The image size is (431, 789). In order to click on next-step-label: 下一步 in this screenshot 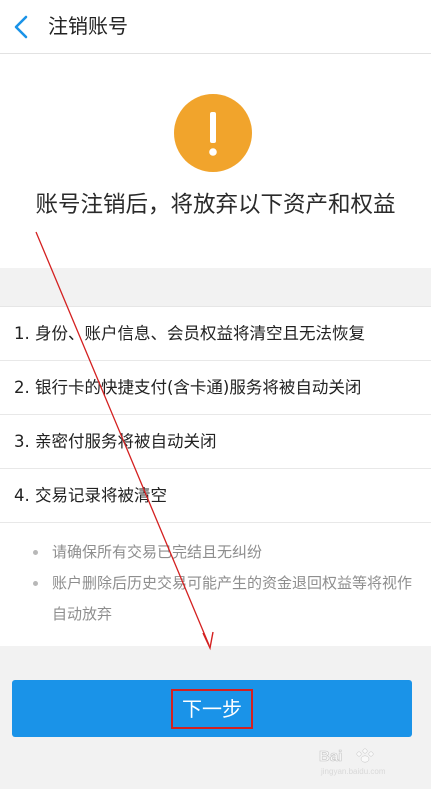, I will do `click(212, 708)`.